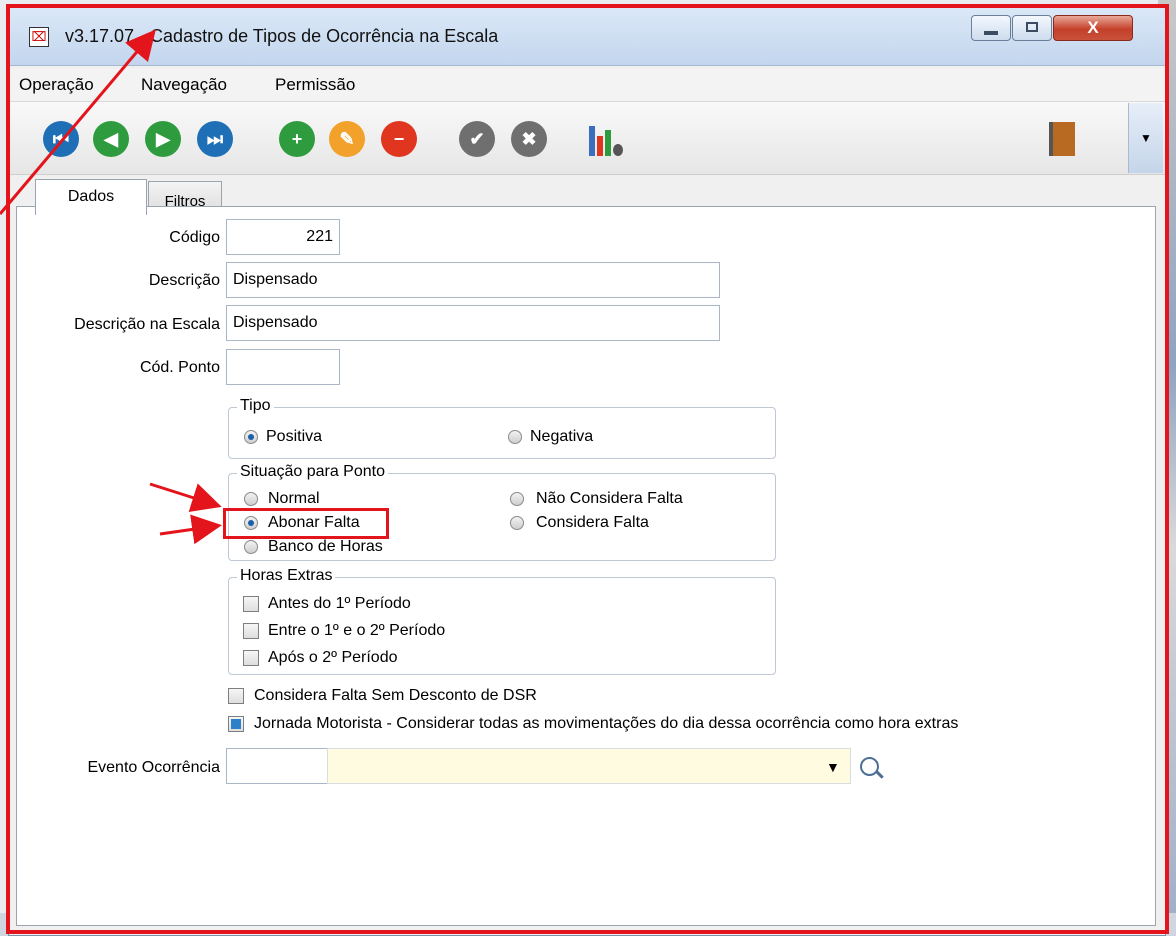 The width and height of the screenshot is (1176, 936). Describe the element at coordinates (111, 287) in the screenshot. I see `annotation-arrows` at that location.